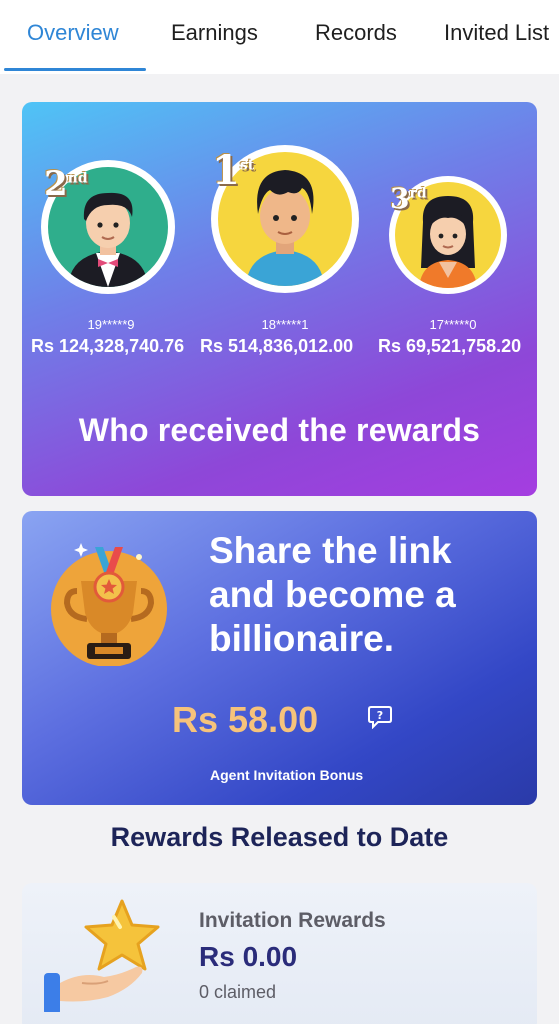 Image resolution: width=559 pixels, height=1024 pixels. What do you see at coordinates (450, 346) in the screenshot?
I see `winner-3-amount: Rs 69,521,758.20` at bounding box center [450, 346].